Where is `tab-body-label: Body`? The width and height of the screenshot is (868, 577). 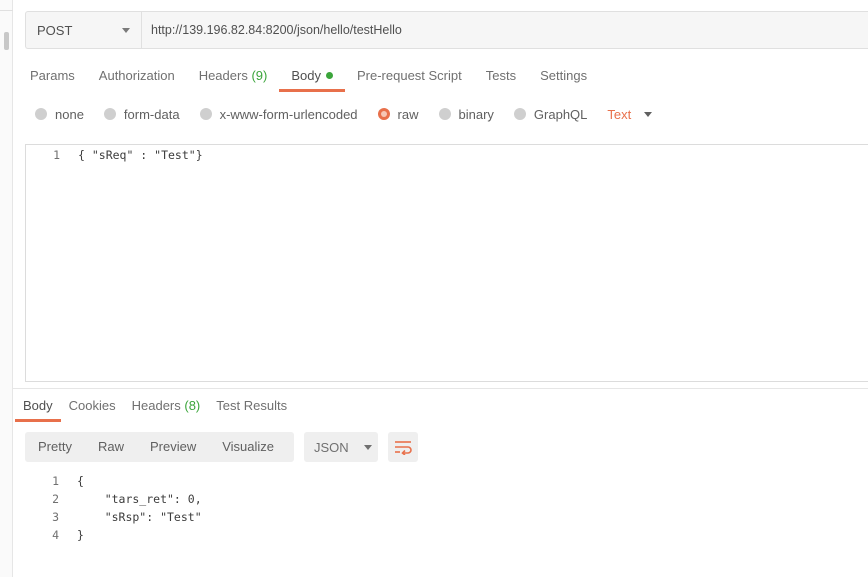
tab-body-label: Body is located at coordinates (306, 75).